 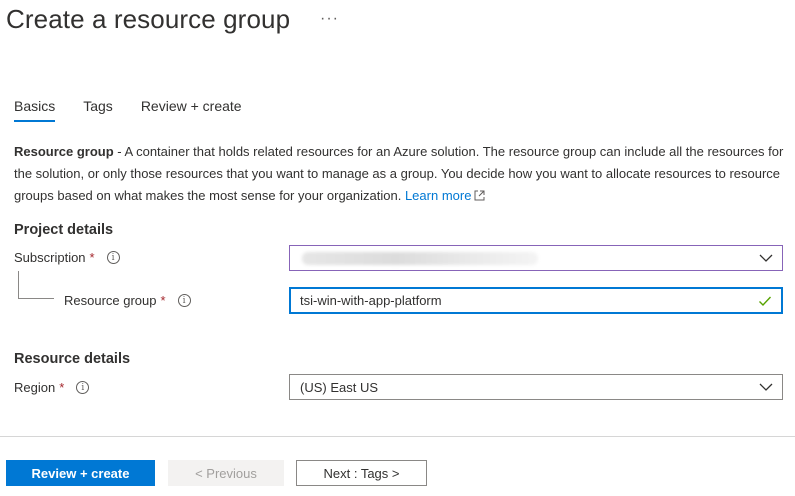 I want to click on resource-details-heading: Resource details, so click(x=72, y=359).